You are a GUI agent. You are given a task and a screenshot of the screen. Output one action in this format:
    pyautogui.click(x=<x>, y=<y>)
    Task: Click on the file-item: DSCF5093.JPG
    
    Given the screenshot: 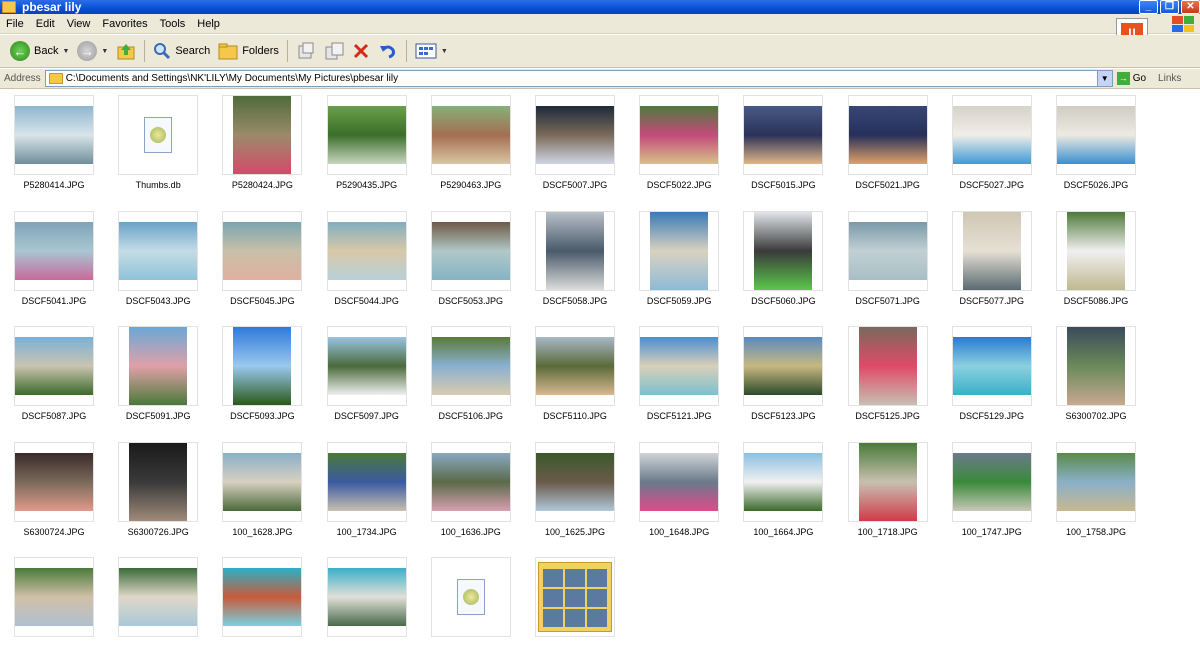 What is the action you would take?
    pyautogui.click(x=262, y=373)
    